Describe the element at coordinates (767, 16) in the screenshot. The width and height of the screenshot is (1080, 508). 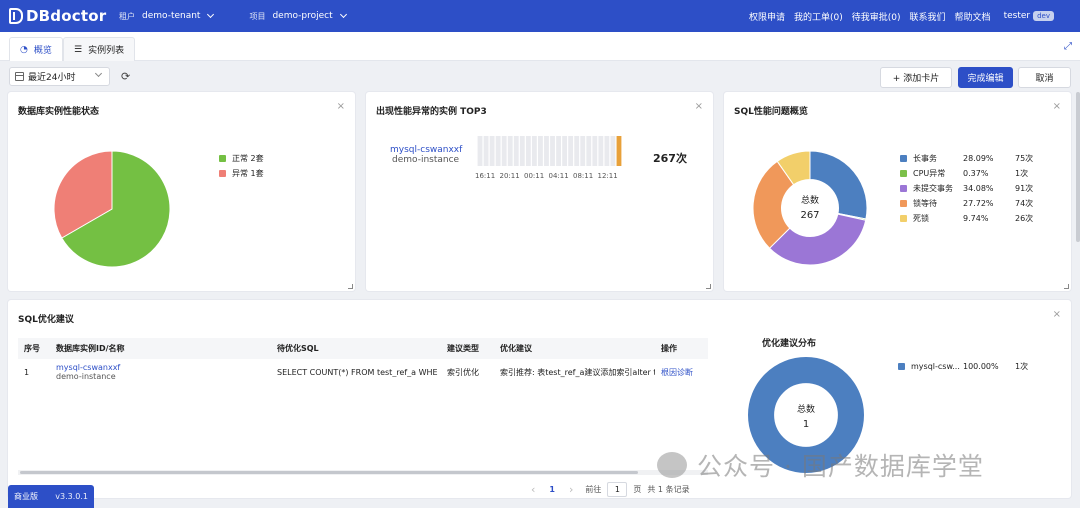
I see `nav-permission-request: 权限申请` at that location.